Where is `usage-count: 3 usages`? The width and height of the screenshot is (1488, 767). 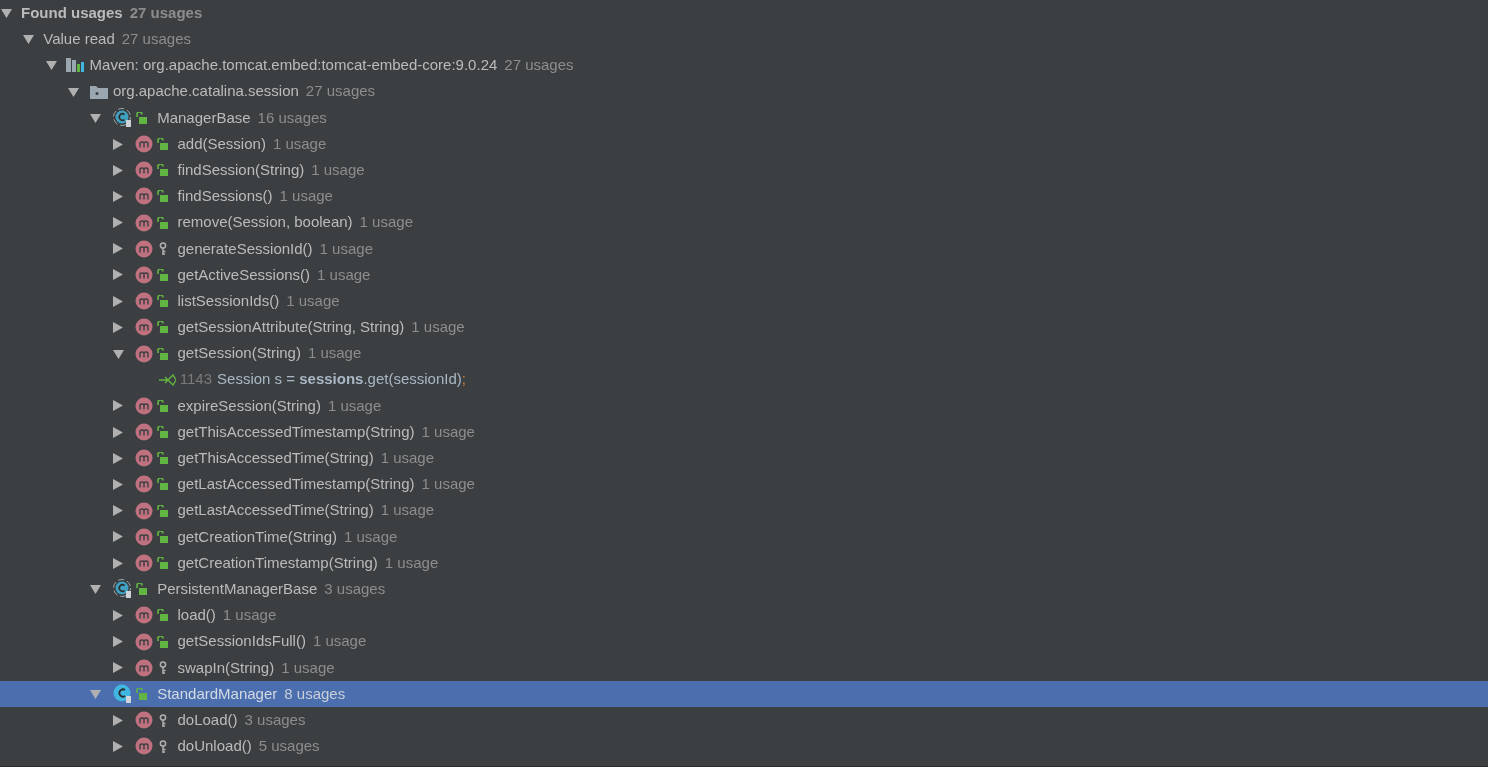
usage-count: 3 usages is located at coordinates (275, 719).